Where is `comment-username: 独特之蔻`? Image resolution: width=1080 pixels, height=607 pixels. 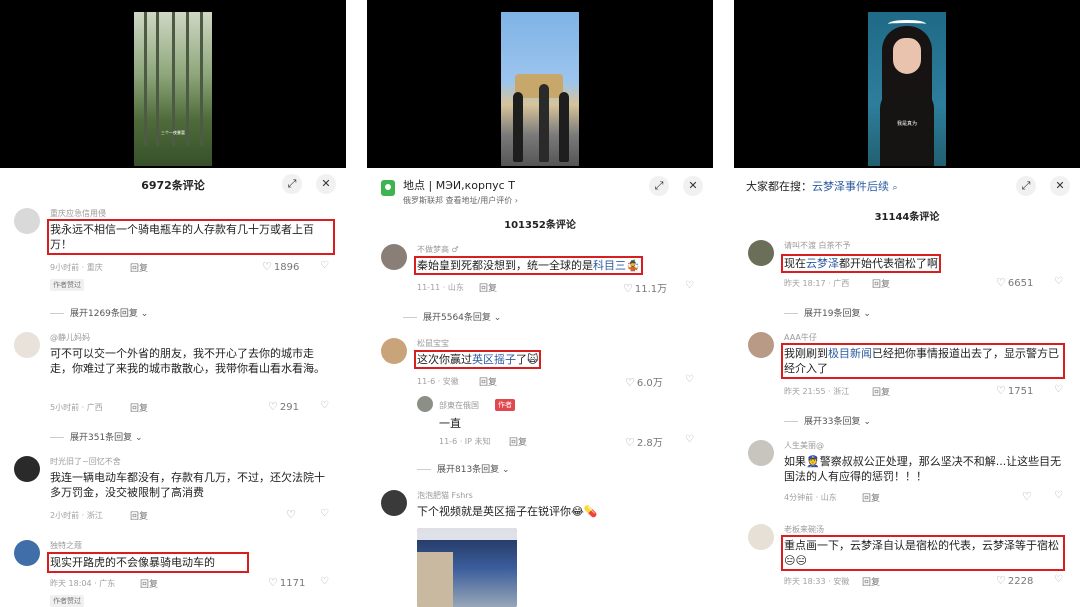
comment-username: 独特之蔻 is located at coordinates (66, 545).